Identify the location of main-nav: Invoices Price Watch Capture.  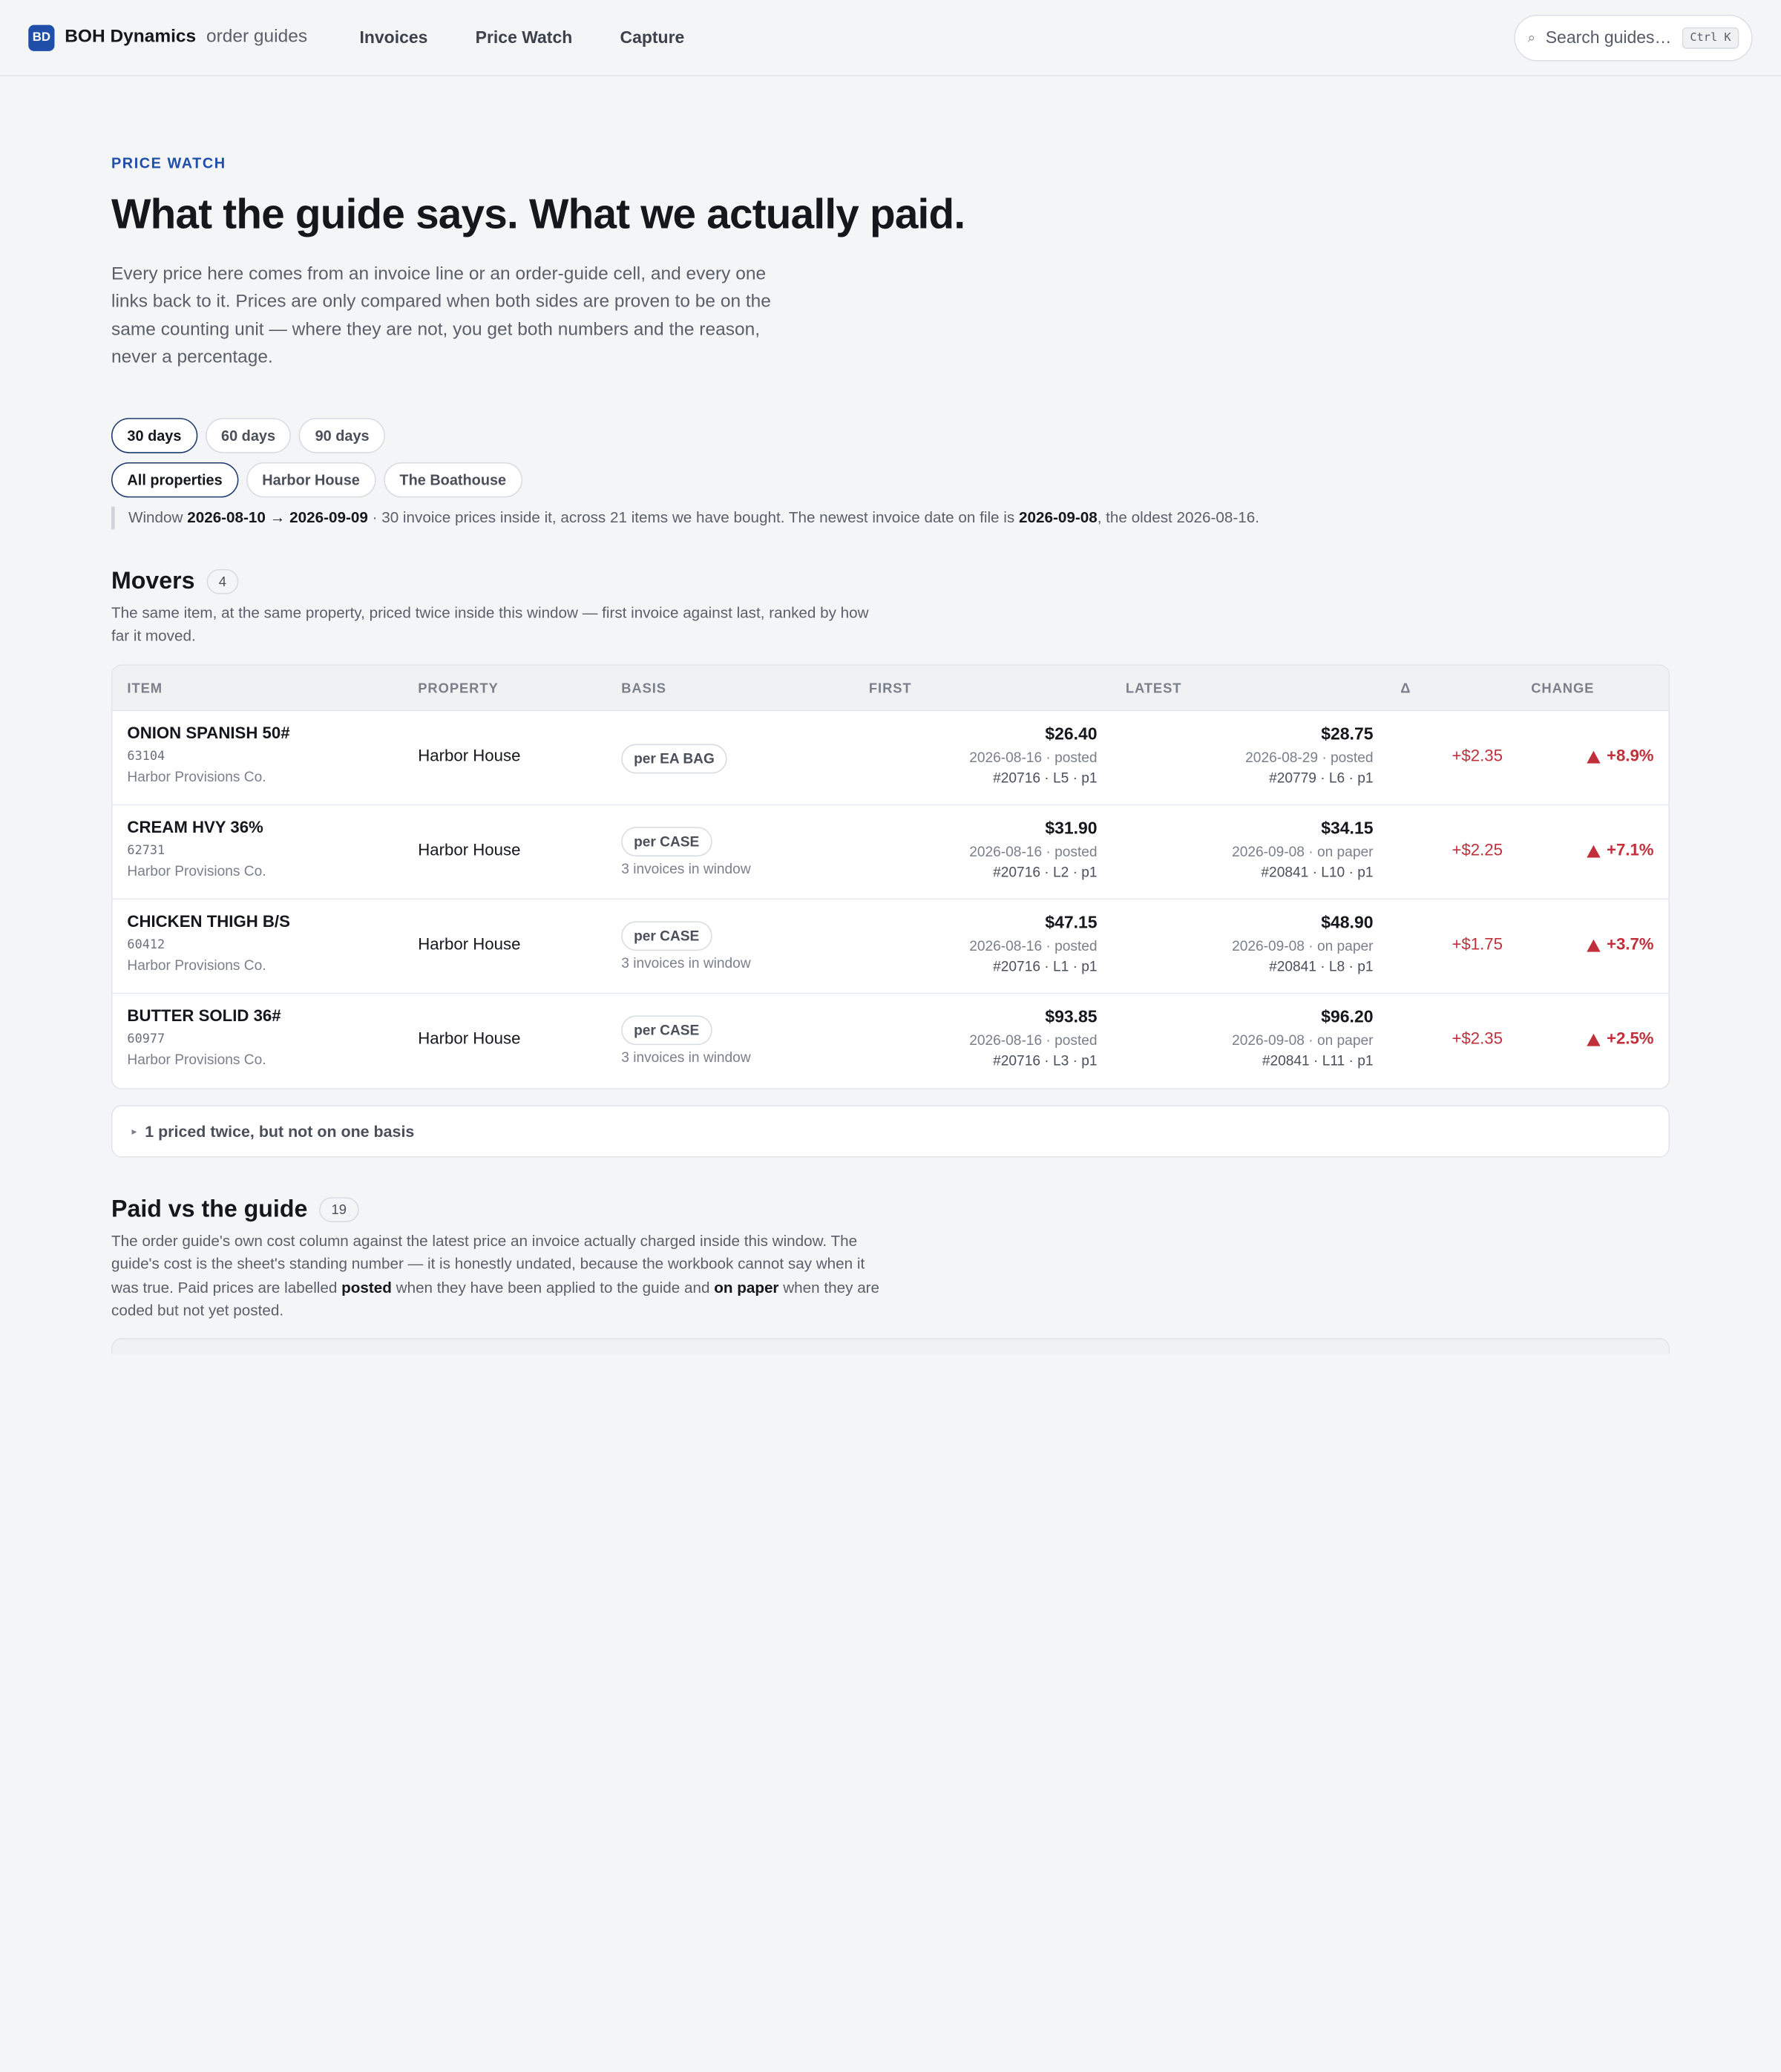
(522, 37).